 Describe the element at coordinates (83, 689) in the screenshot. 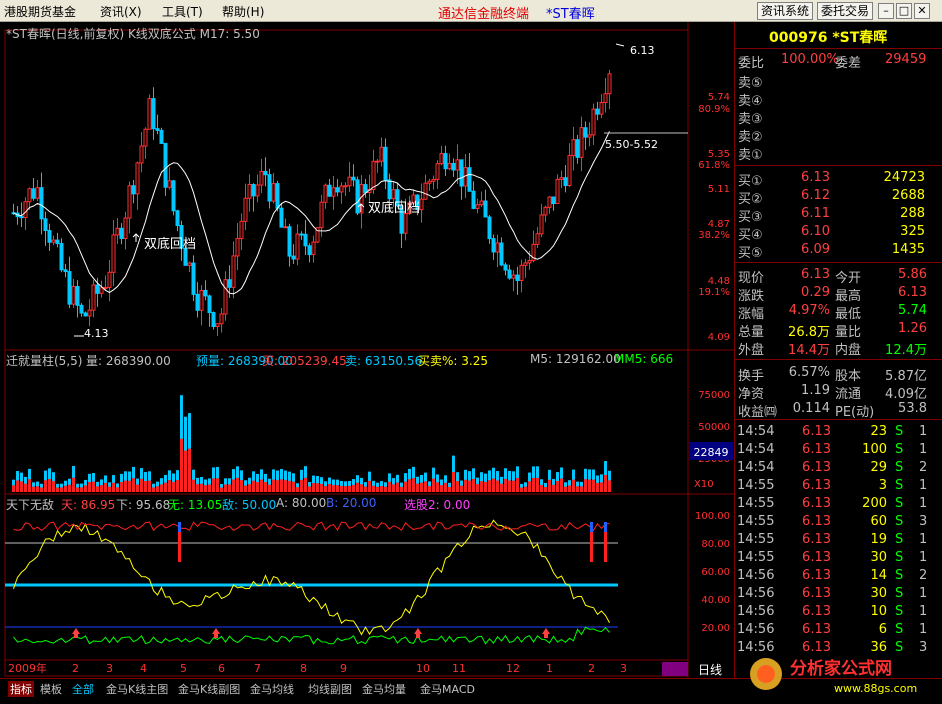

I see `tab-2: 全部` at that location.